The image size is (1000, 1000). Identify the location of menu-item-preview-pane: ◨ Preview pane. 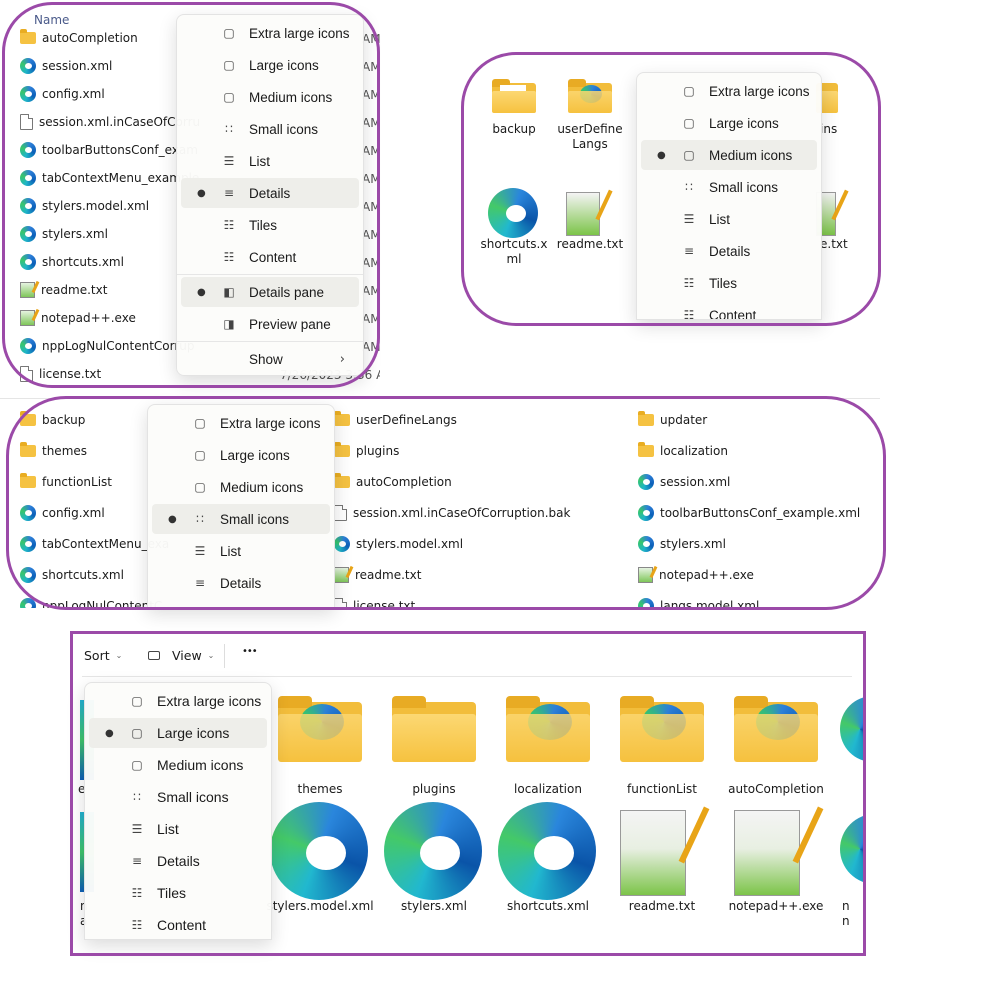
(270, 324).